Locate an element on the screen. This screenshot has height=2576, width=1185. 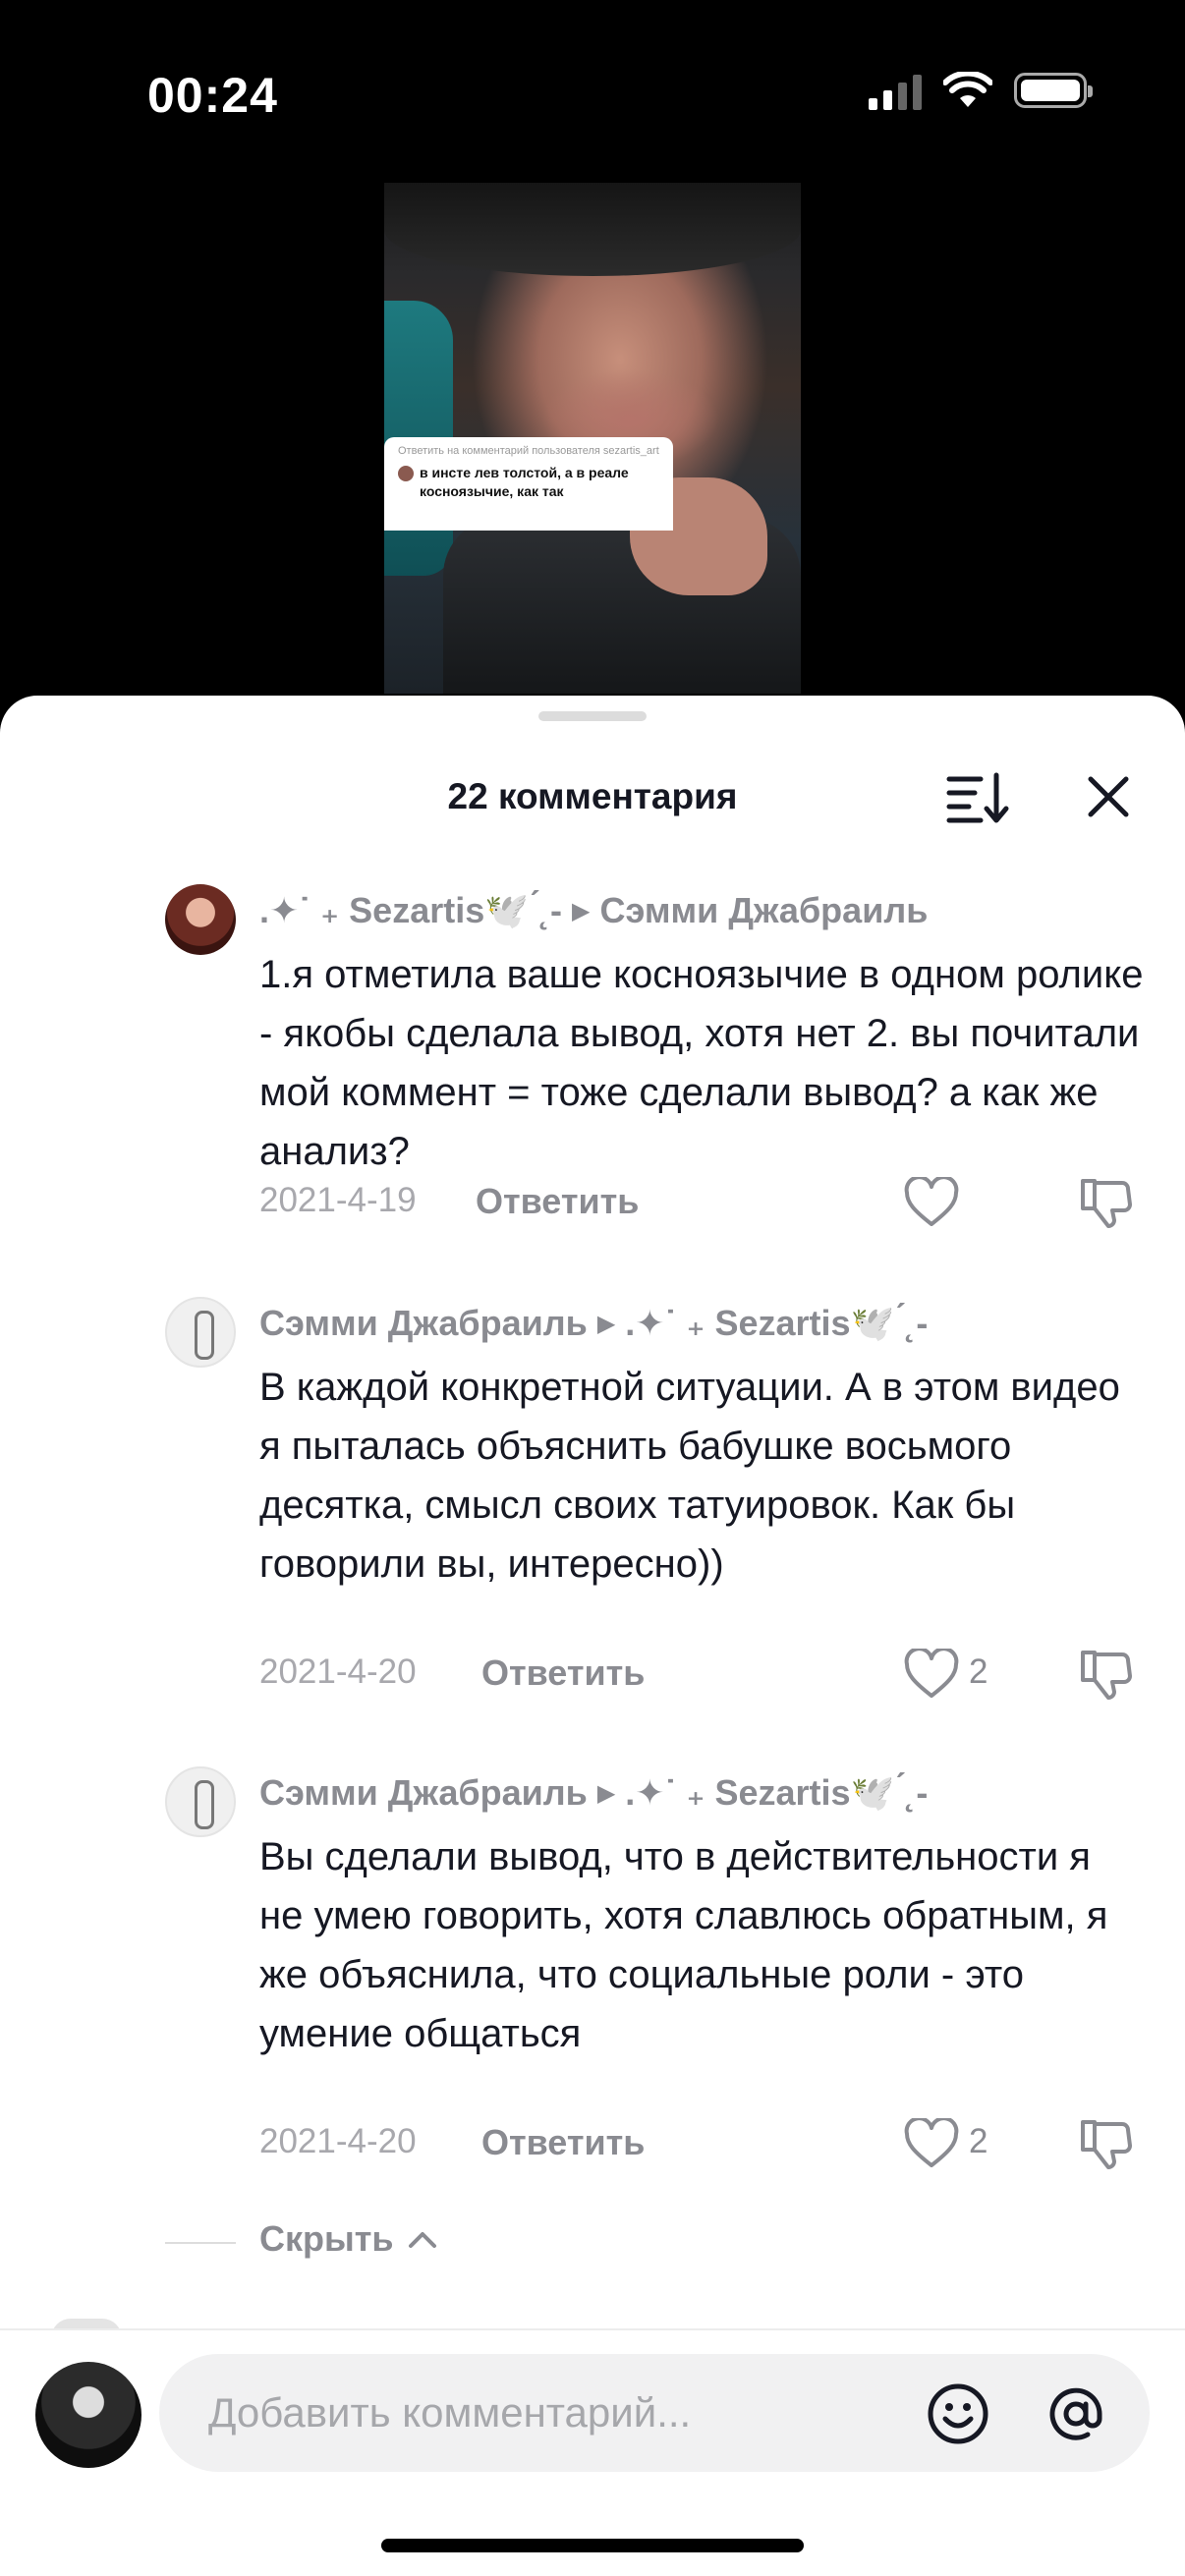
hide-replies-button: Скрыть is located at coordinates (326, 2239).